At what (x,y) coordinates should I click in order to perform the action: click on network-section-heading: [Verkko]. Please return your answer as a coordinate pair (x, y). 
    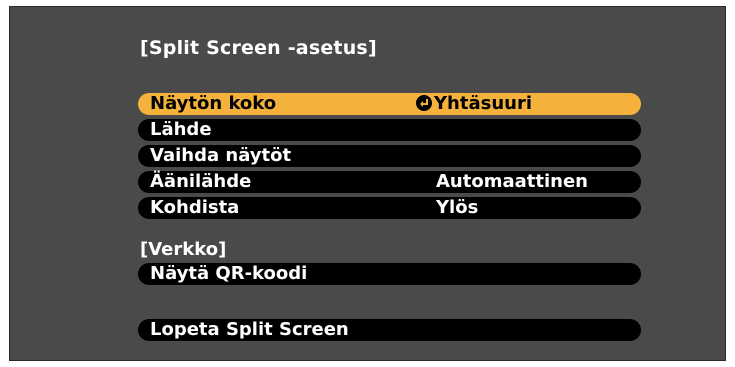
    Looking at the image, I should click on (183, 249).